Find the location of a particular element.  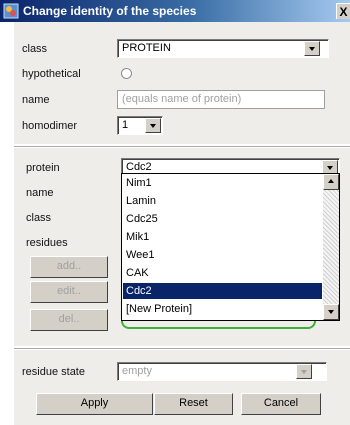

dropdown-scrollbar is located at coordinates (331, 247).